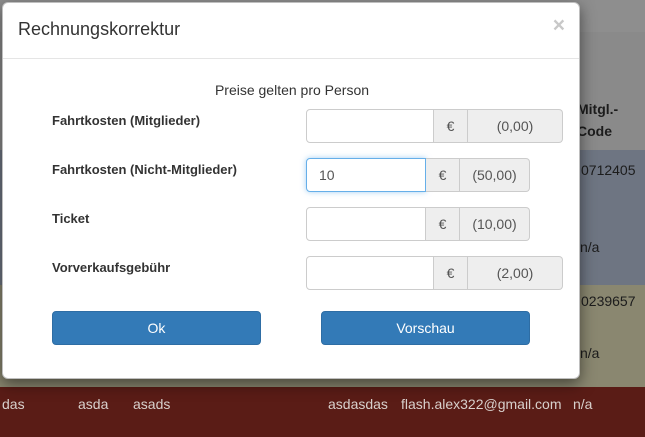 The image size is (645, 437). Describe the element at coordinates (292, 90) in the screenshot. I see `price-note: Preise gelten pro Person` at that location.